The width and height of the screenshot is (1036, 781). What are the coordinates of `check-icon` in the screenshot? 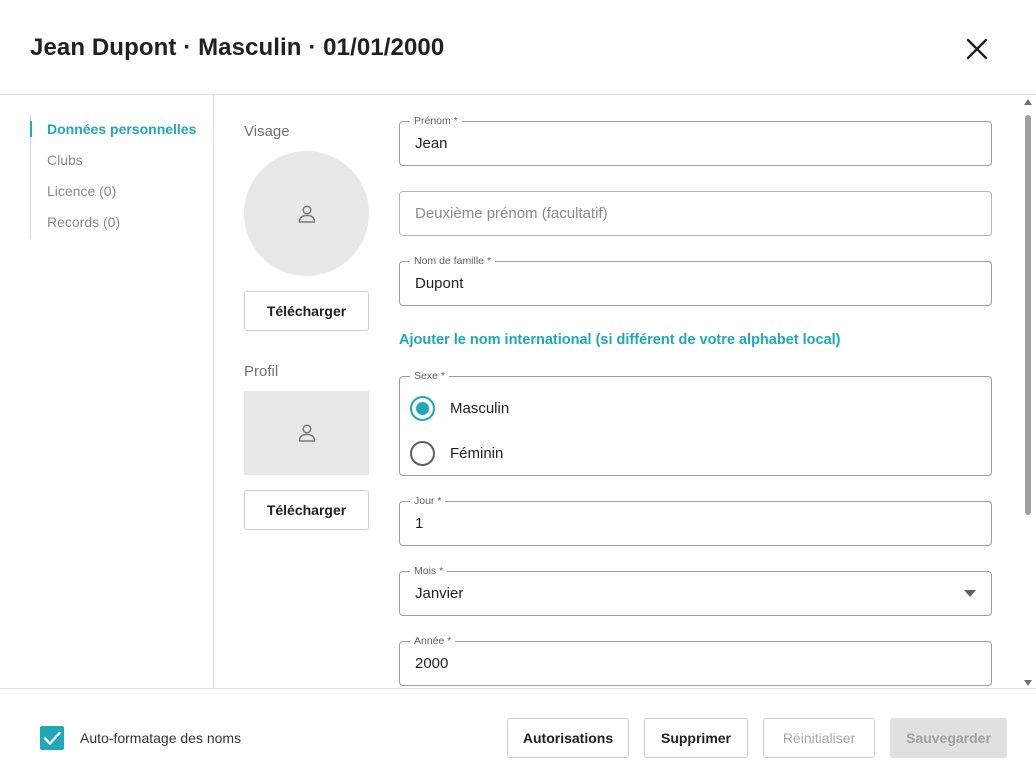 It's located at (52, 738).